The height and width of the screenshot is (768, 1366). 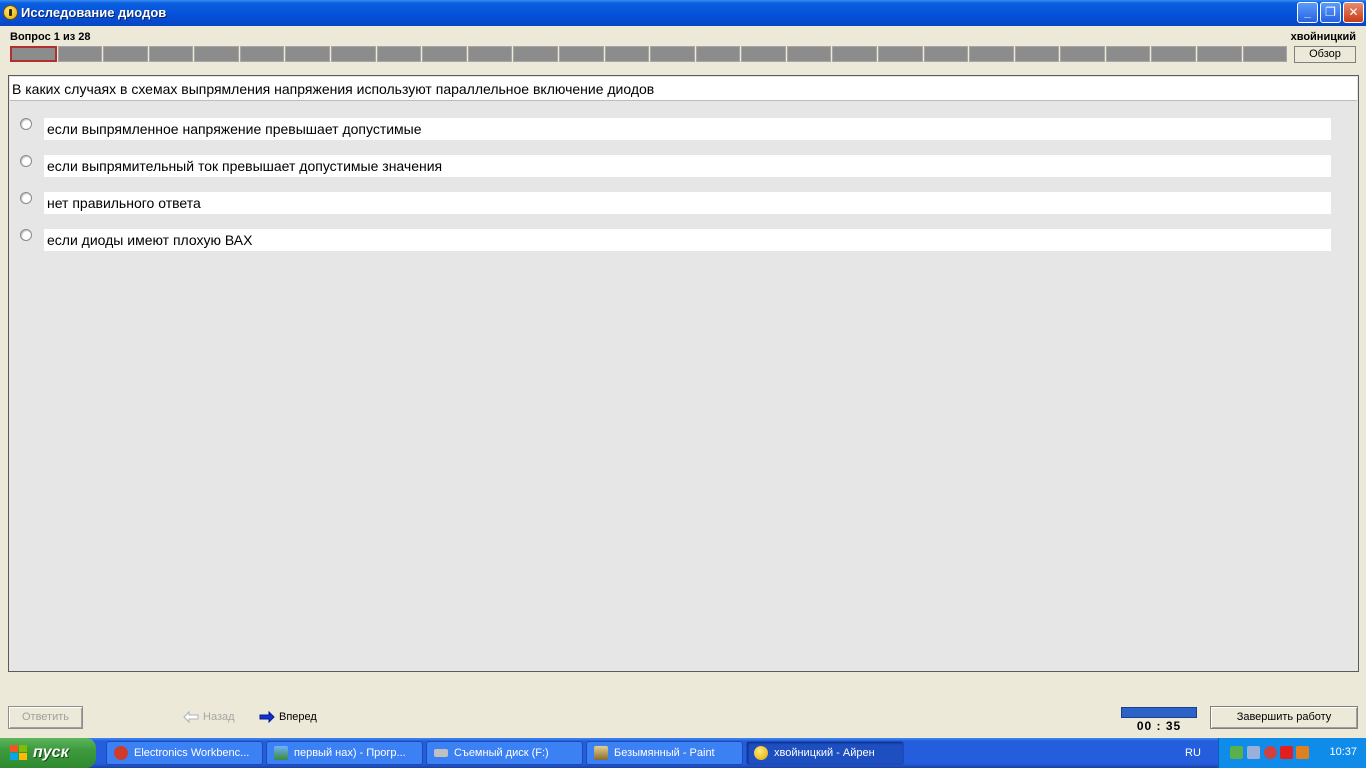 I want to click on security-icon, so click(x=1270, y=752).